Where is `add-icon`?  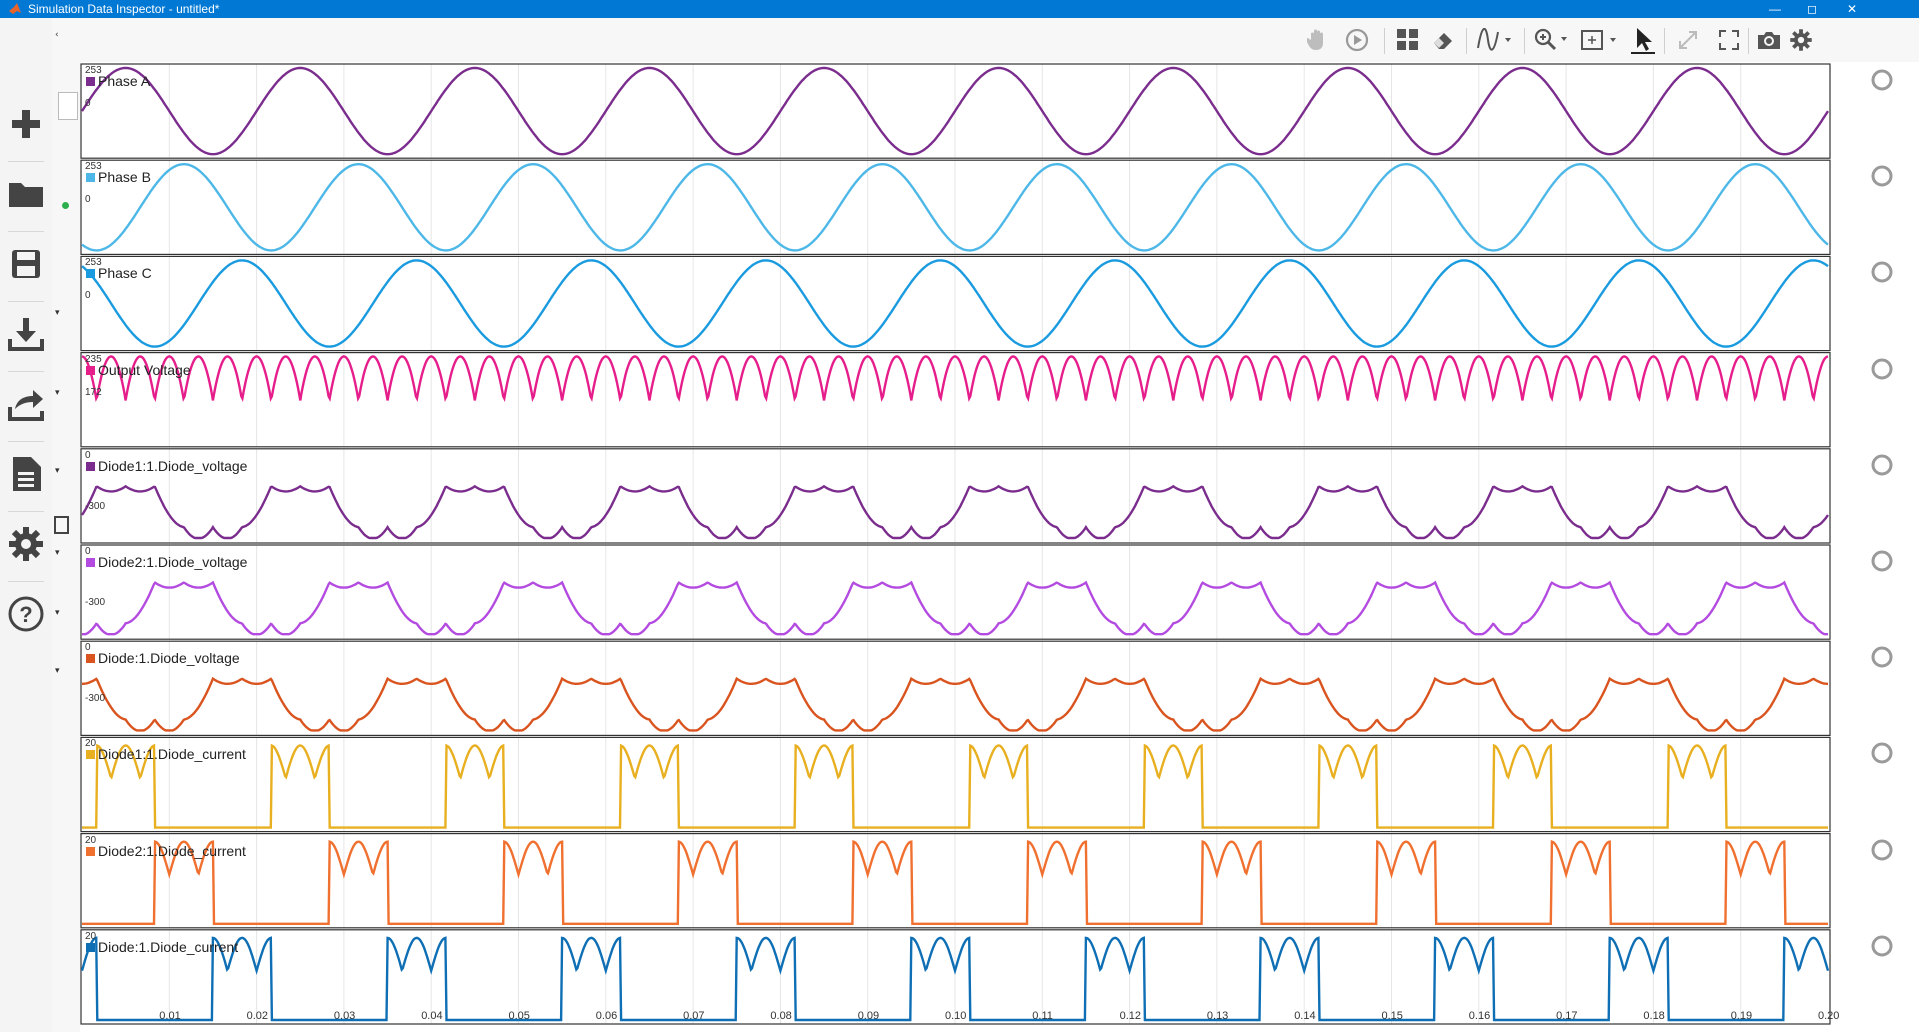
add-icon is located at coordinates (26, 124).